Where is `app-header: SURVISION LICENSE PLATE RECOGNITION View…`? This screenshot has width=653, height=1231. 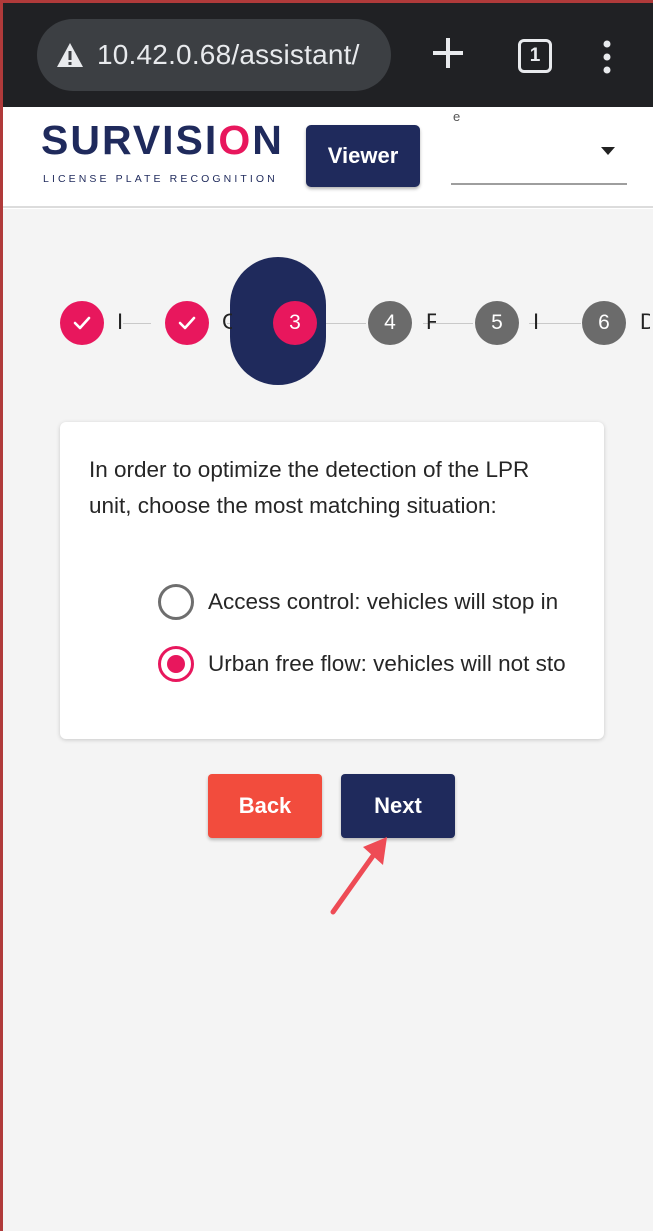
app-header: SURVISION LICENSE PLATE RECOGNITION View… is located at coordinates (328, 157).